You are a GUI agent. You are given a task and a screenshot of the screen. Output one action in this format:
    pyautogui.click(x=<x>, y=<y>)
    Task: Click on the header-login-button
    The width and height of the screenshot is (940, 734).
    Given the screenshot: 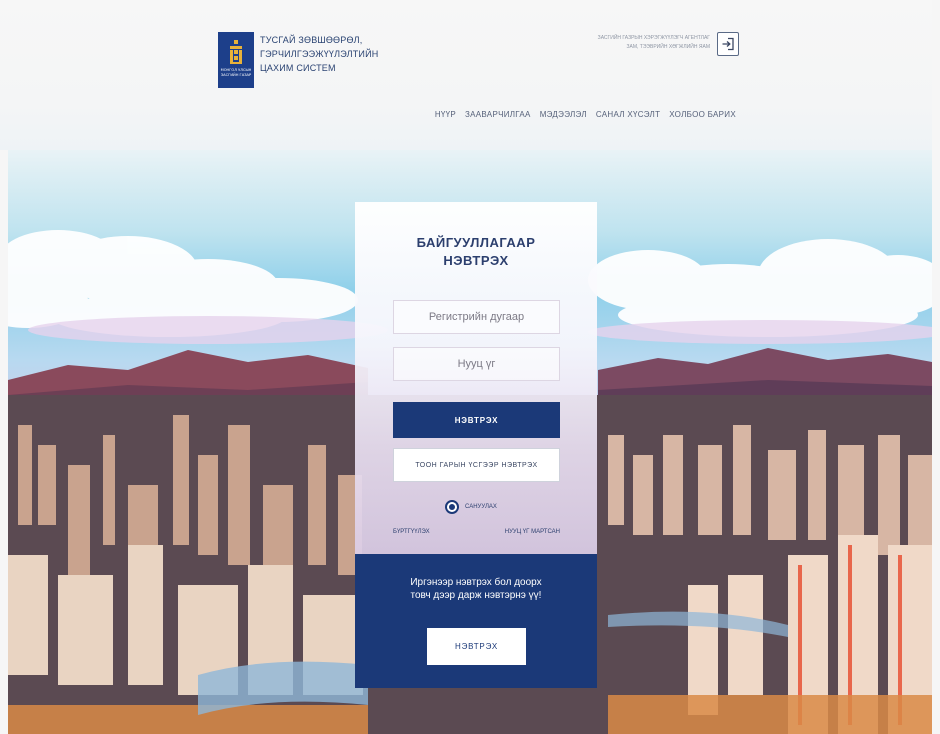 What is the action you would take?
    pyautogui.click(x=728, y=44)
    